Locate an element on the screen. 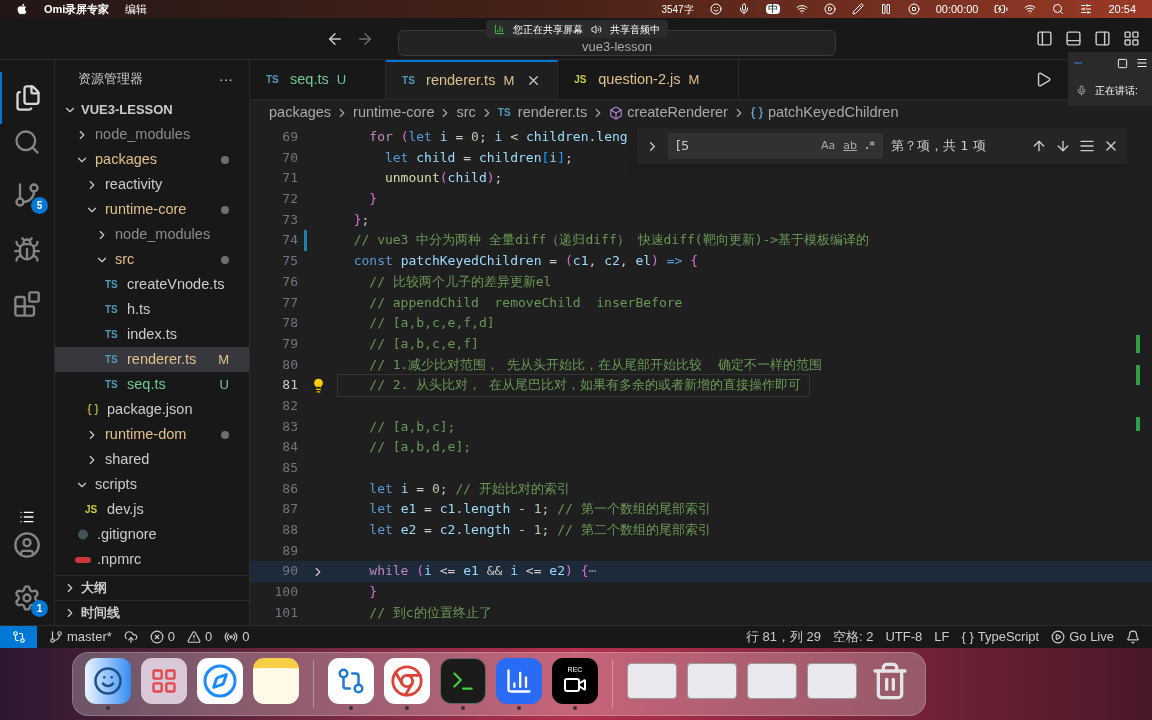 This screenshot has width=1152, height=720. recording-timer: 00:00:00 is located at coordinates (957, 9).